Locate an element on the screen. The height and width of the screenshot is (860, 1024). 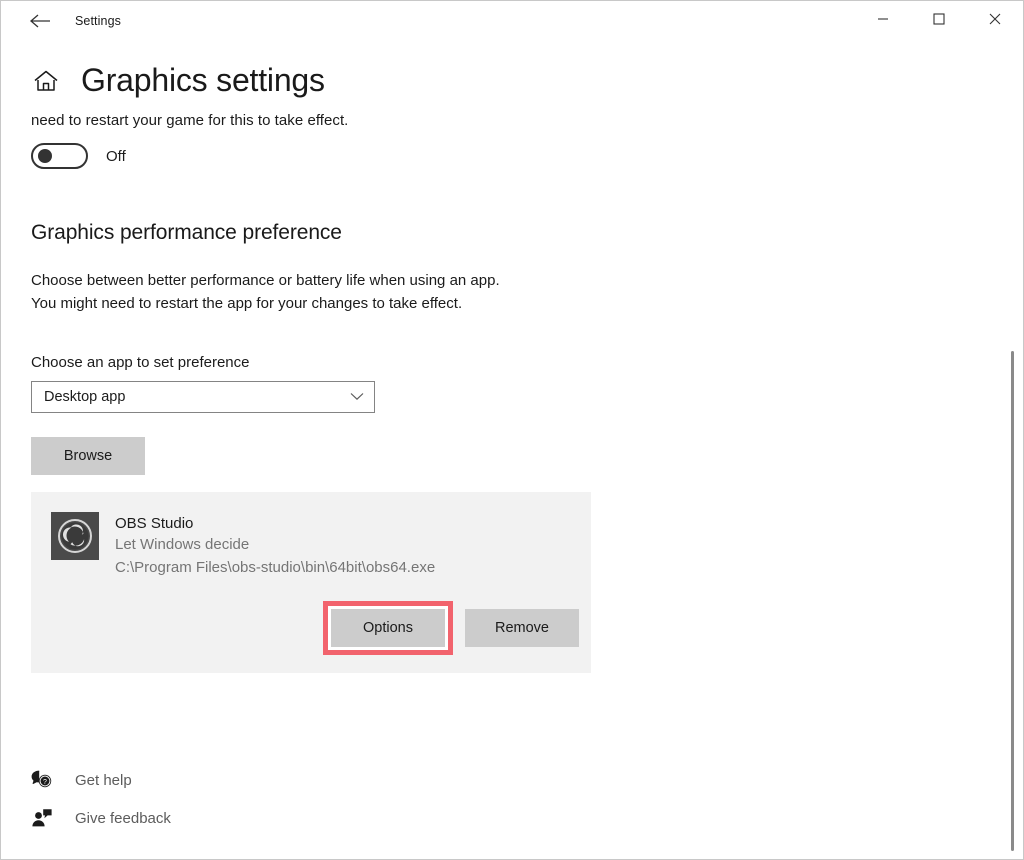
page-header: Graphics settings is located at coordinates (527, 80).